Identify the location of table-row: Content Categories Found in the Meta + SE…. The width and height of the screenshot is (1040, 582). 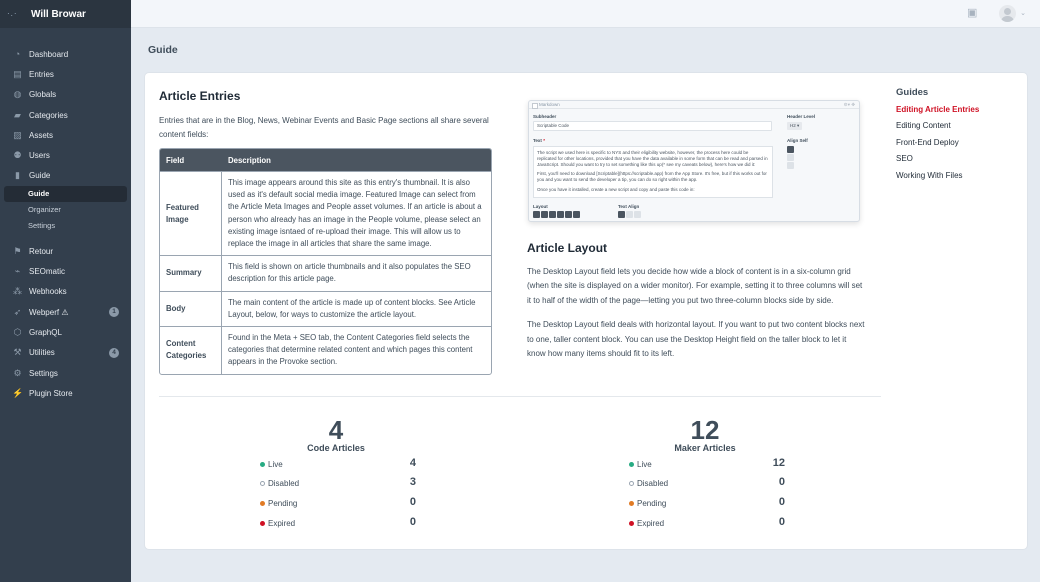
(325, 350).